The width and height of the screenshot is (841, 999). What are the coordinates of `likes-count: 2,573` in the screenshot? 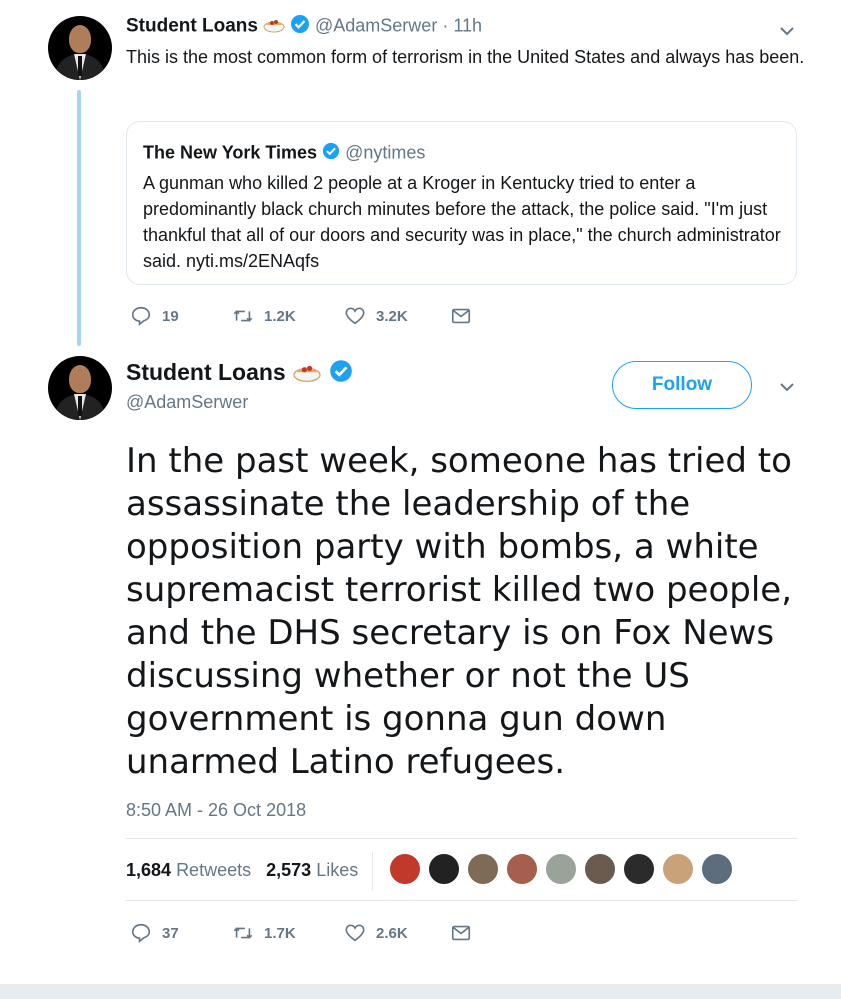 It's located at (289, 870).